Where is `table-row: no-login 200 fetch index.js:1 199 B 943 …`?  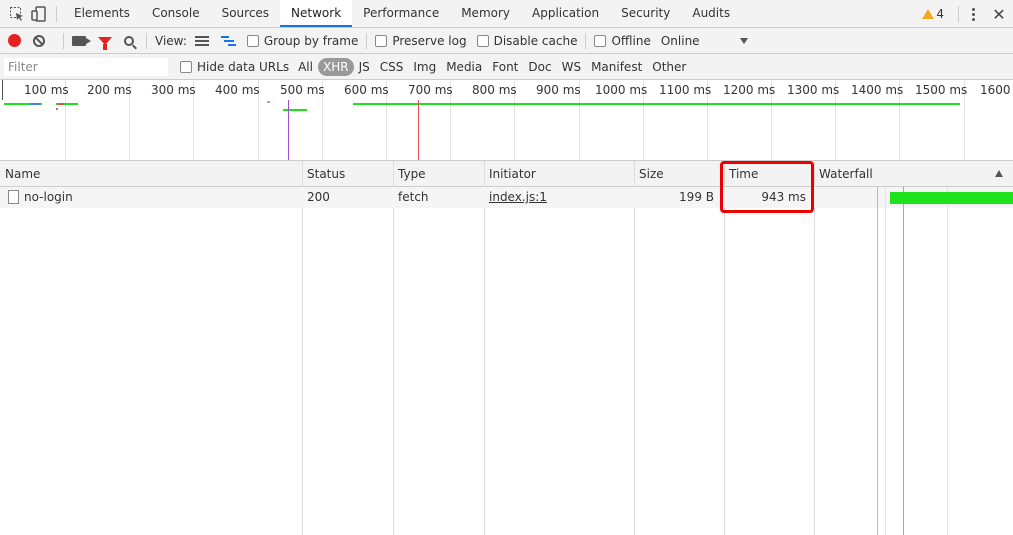 table-row: no-login 200 fetch index.js:1 199 B 943 … is located at coordinates (506, 197).